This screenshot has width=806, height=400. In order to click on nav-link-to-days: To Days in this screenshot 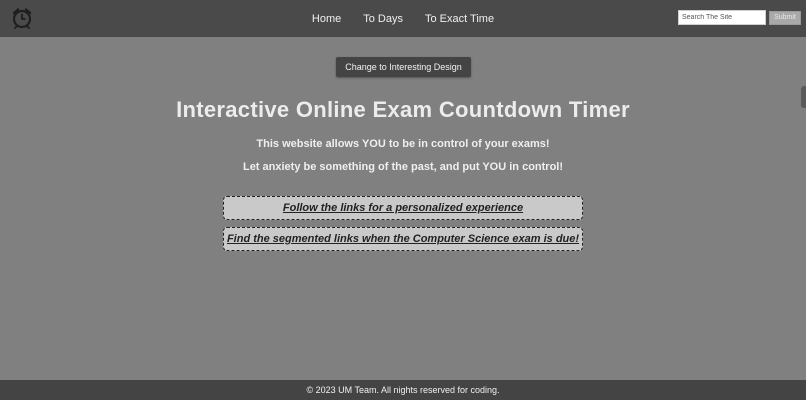, I will do `click(383, 19)`.